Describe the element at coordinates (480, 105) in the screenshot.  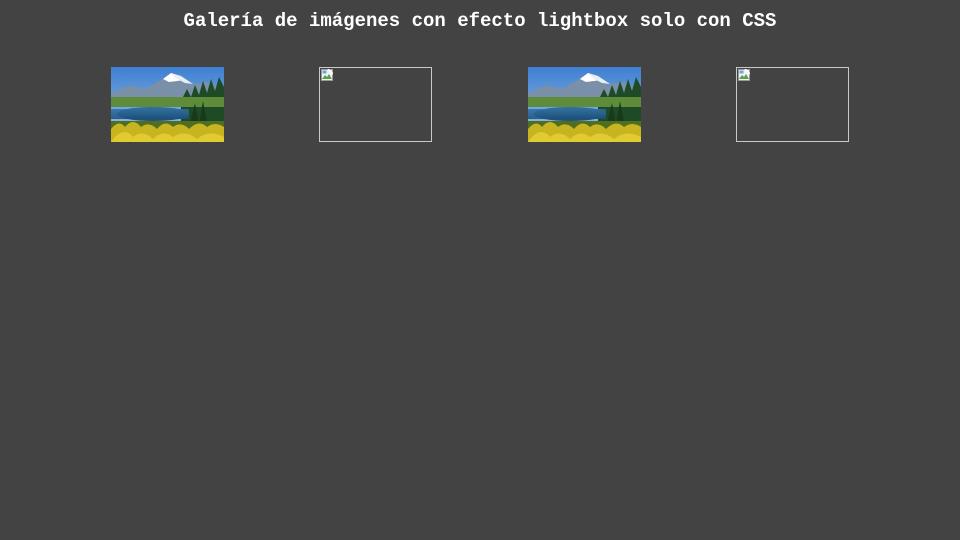
I see `image-gallery` at that location.